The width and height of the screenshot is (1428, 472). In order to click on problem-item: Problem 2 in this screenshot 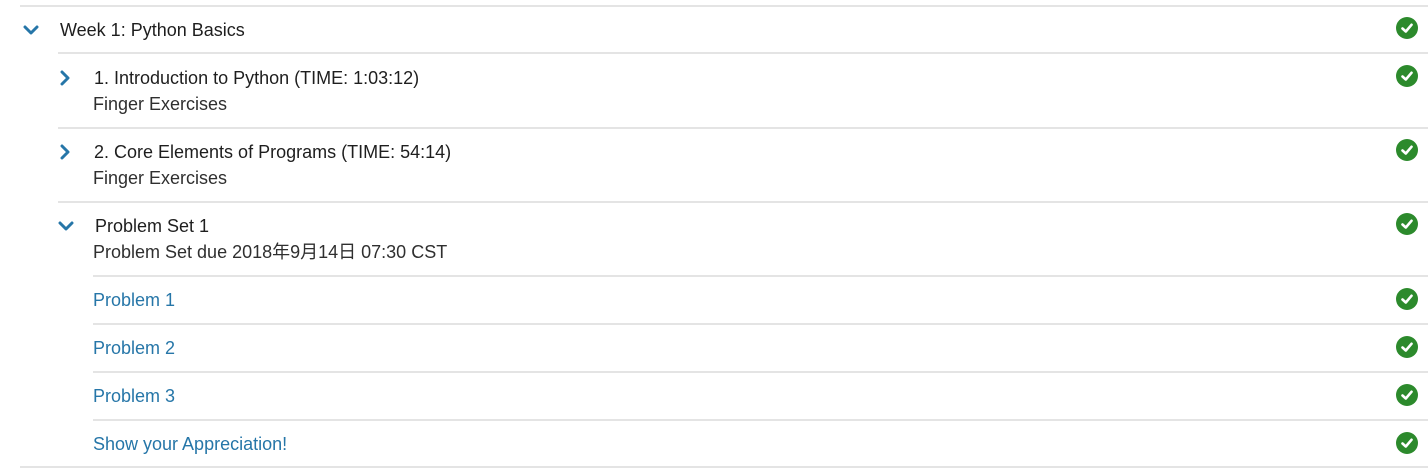, I will do `click(714, 347)`.